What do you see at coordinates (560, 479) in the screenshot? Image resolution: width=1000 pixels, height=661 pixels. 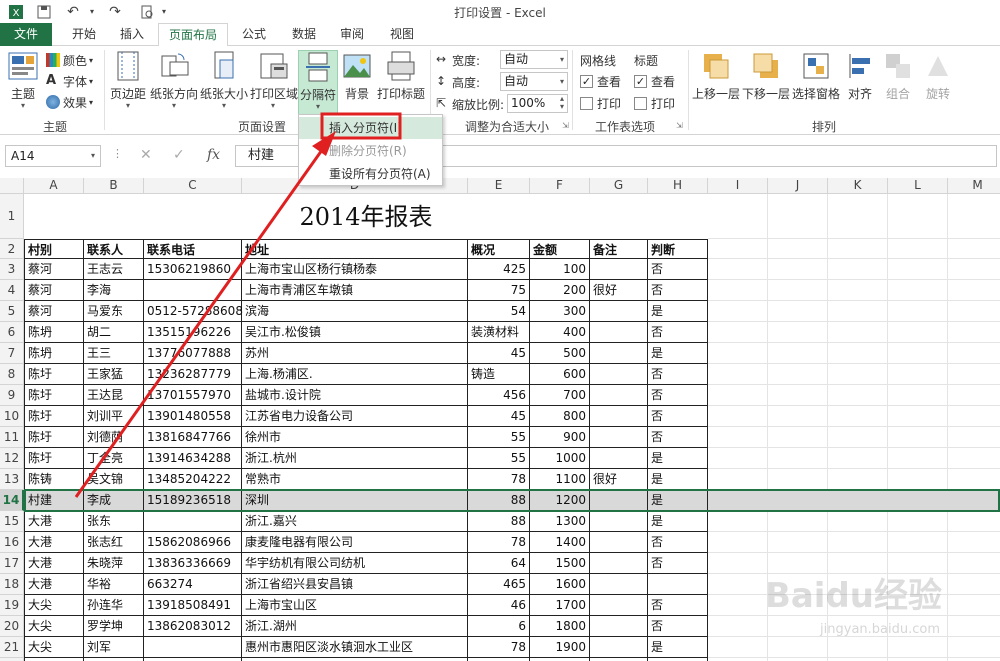 I see `data-cell: 1100` at bounding box center [560, 479].